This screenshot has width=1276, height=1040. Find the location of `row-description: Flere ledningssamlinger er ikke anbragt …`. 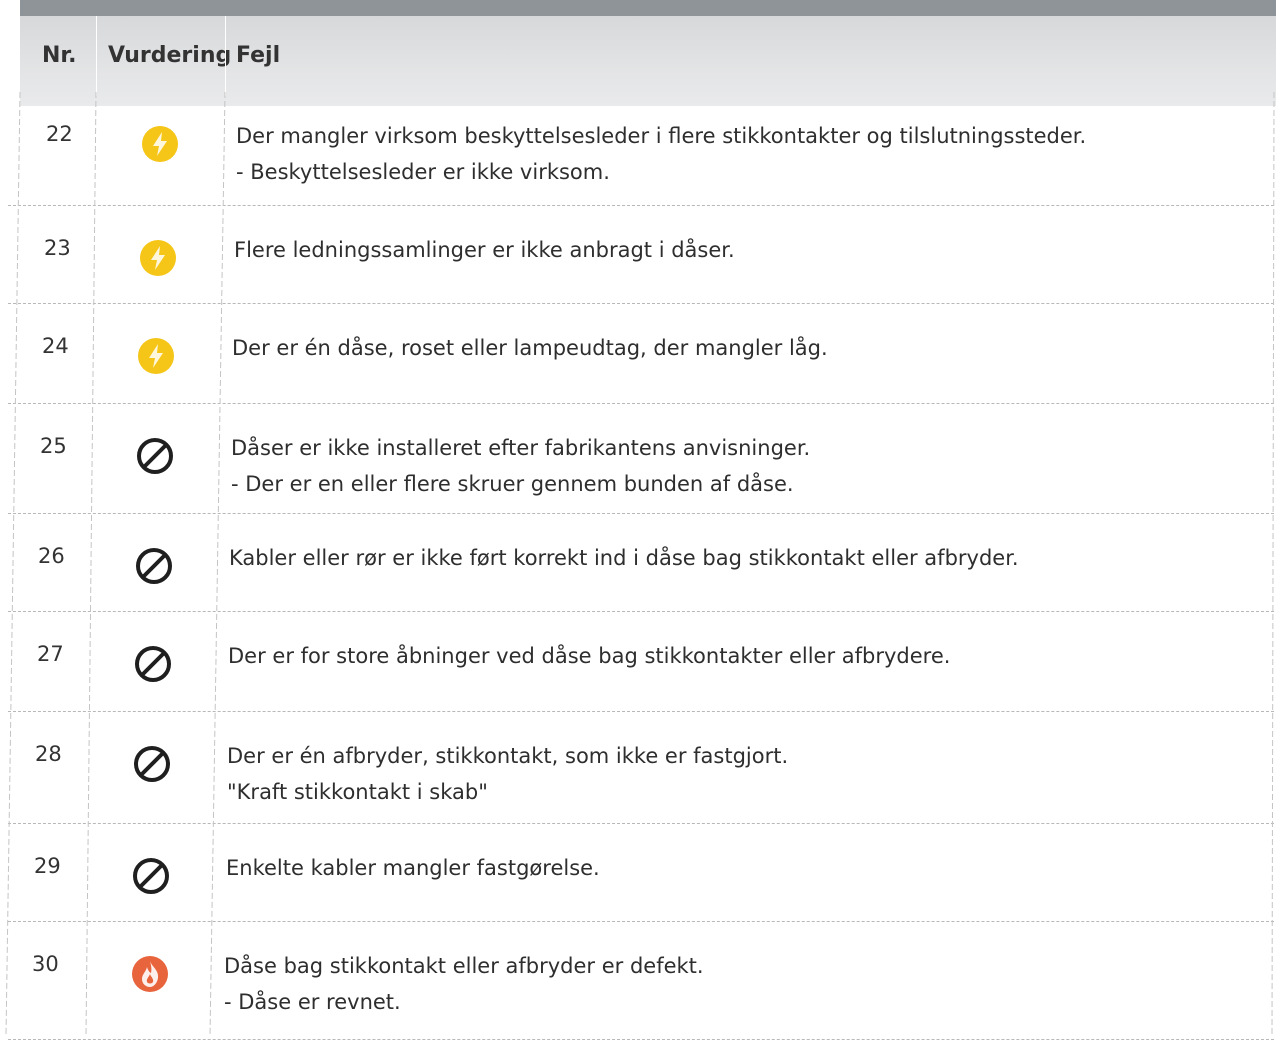

row-description: Flere ledningssamlinger er ikke anbragt … is located at coordinates (484, 250).